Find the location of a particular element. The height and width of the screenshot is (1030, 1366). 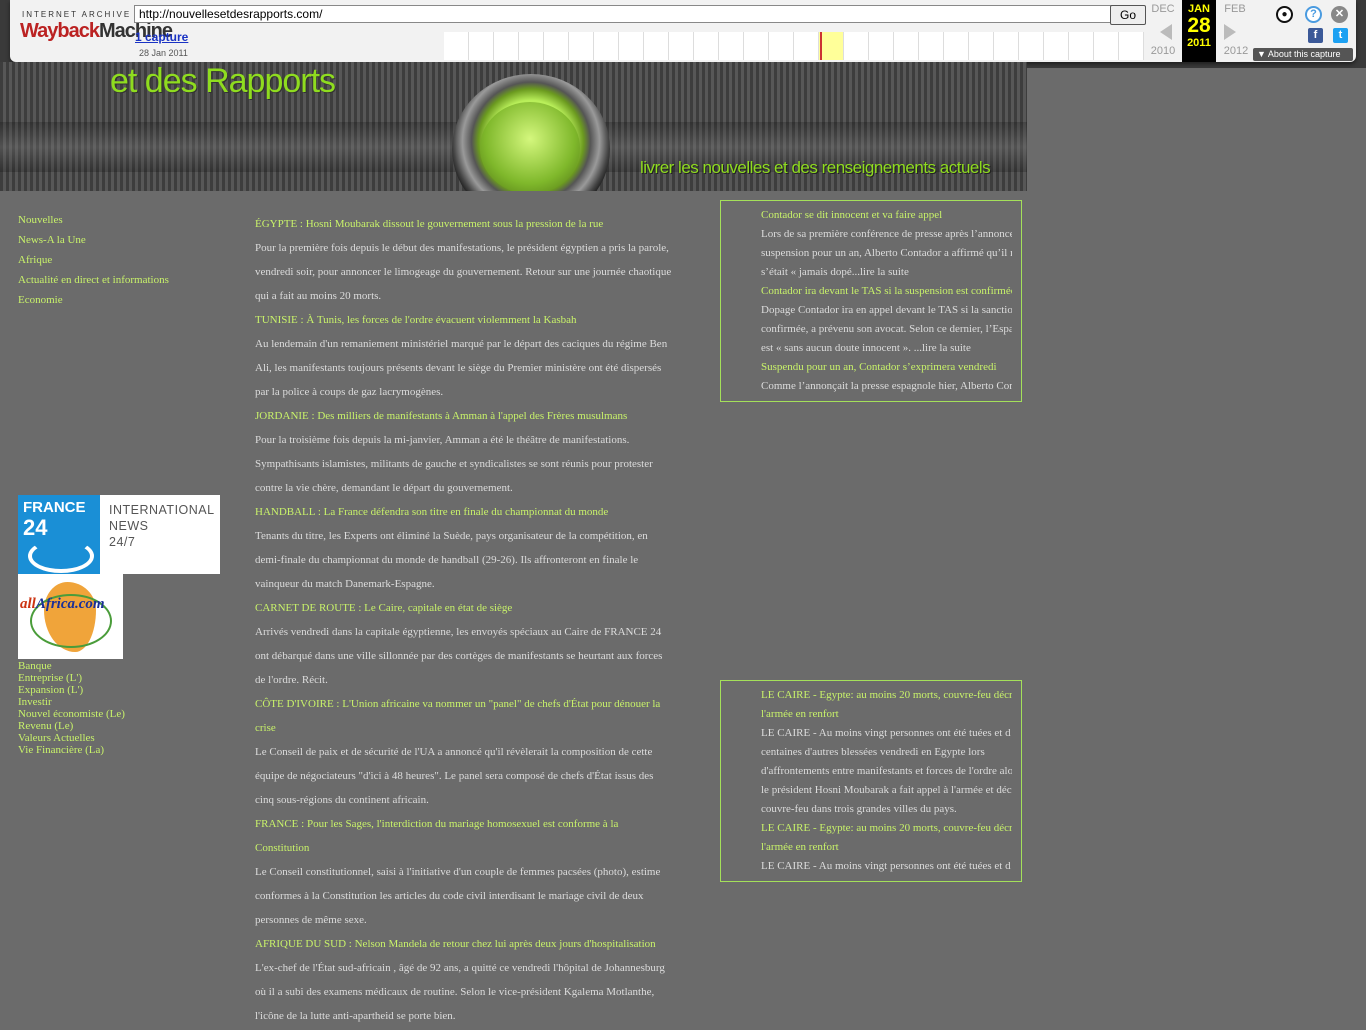

facebook-icon: f is located at coordinates (1315, 35).